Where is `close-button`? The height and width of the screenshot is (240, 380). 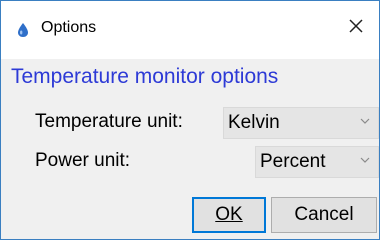
close-button is located at coordinates (356, 26).